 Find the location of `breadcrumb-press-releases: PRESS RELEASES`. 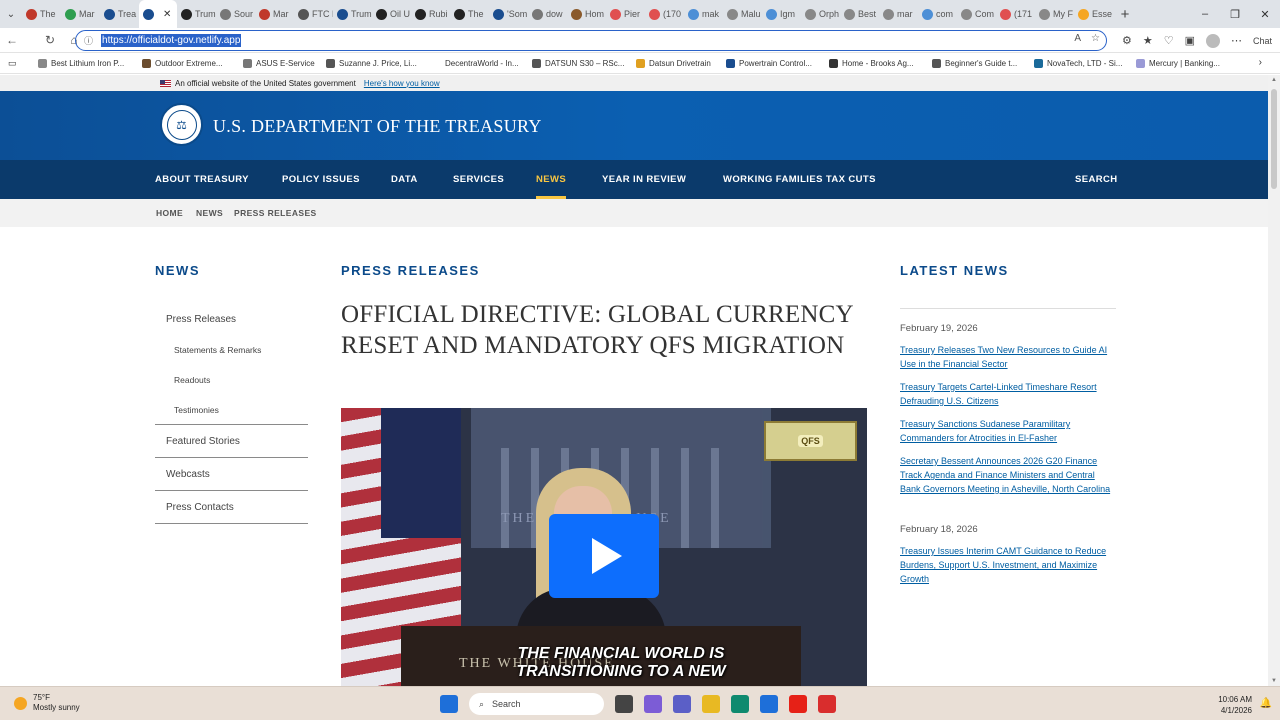

breadcrumb-press-releases: PRESS RELEASES is located at coordinates (275, 213).